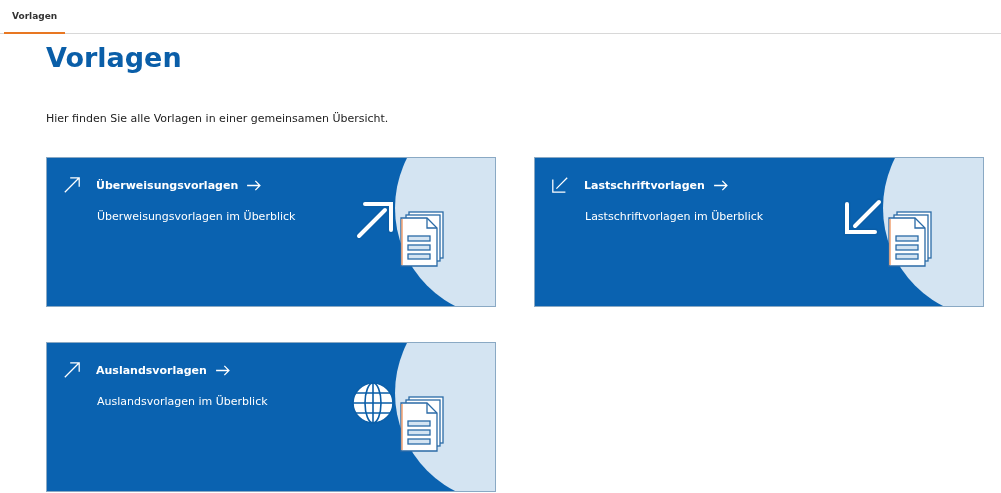 The image size is (1001, 493). I want to click on page-title: Vorlagen, so click(114, 58).